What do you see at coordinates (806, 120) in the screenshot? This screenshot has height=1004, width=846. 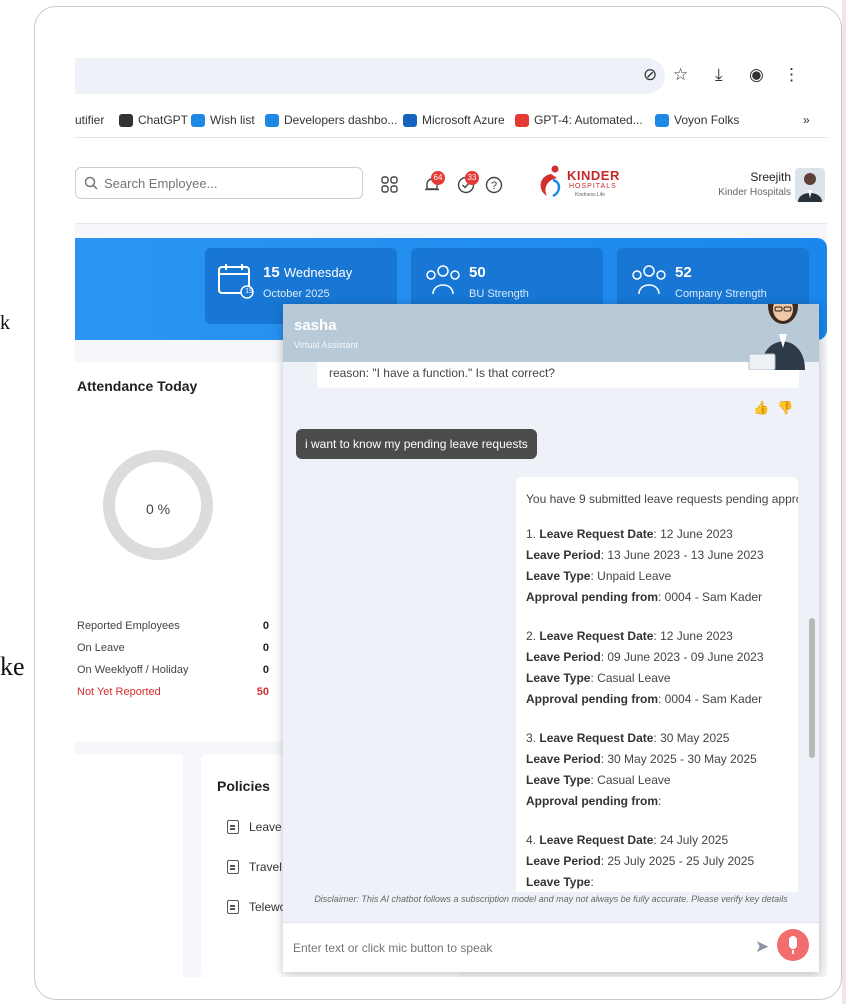 I see `bookmarks-overflow-icon: »` at bounding box center [806, 120].